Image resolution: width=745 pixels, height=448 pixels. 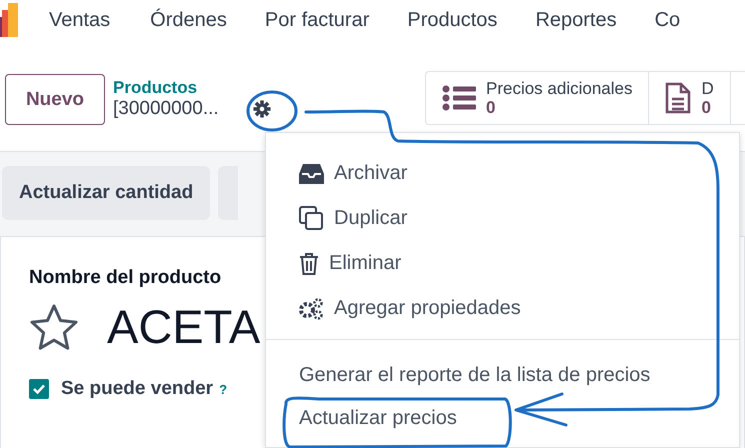 I want to click on menu-item: Co, so click(x=667, y=20).